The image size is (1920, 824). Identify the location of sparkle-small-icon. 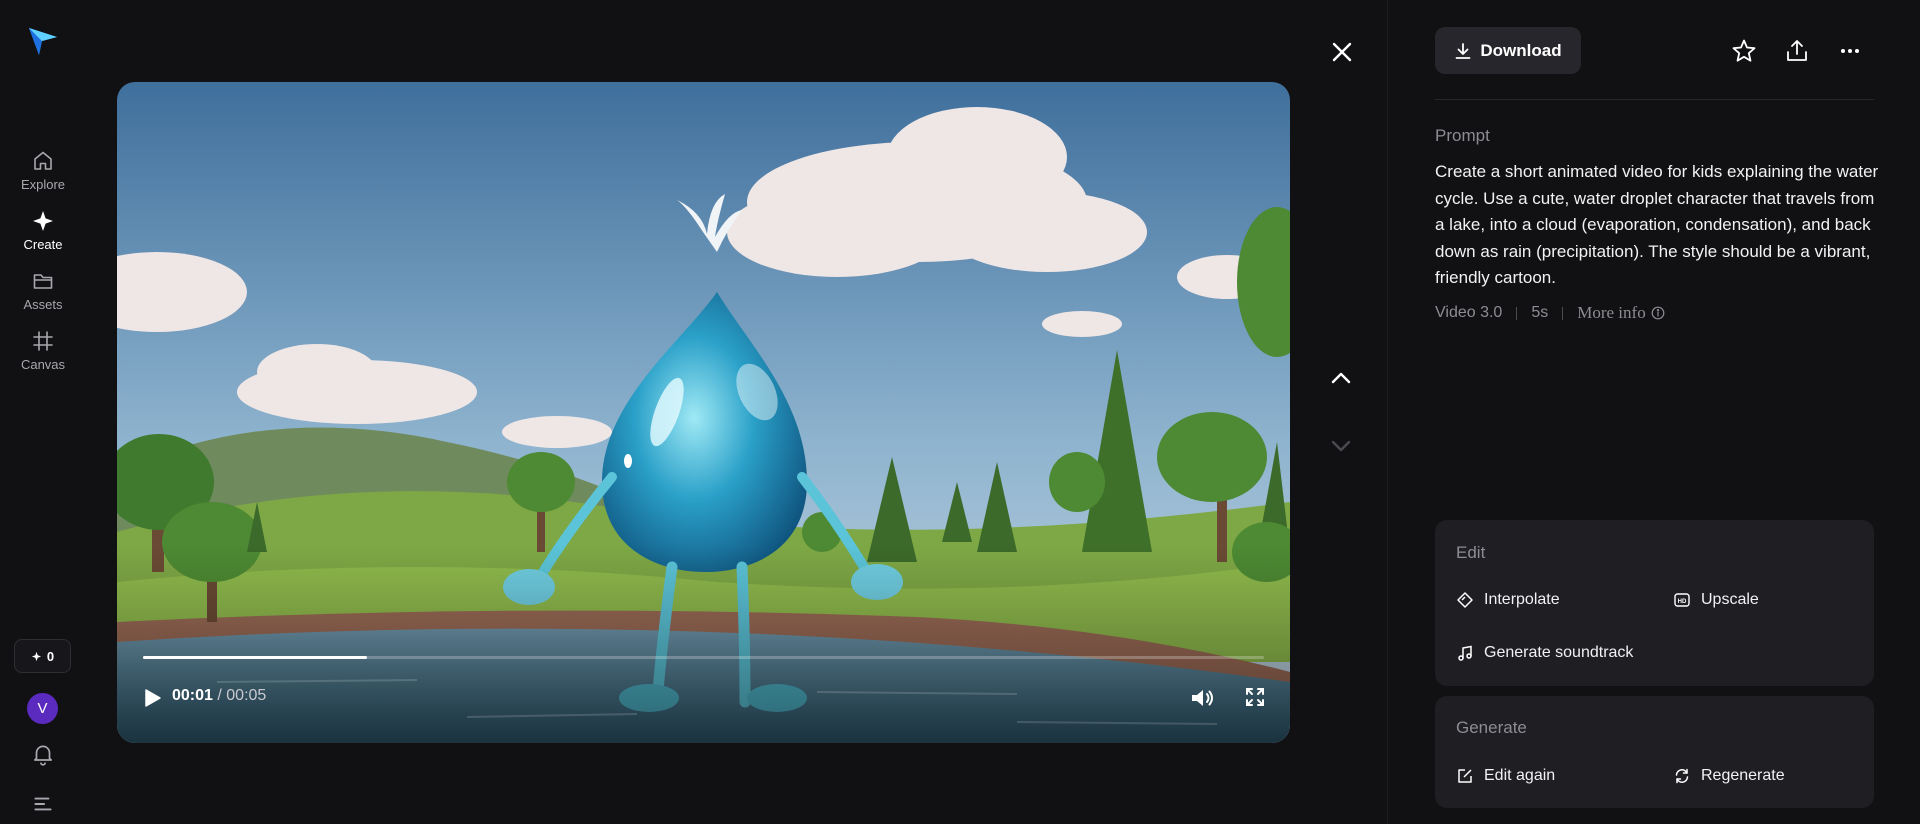
(36, 656).